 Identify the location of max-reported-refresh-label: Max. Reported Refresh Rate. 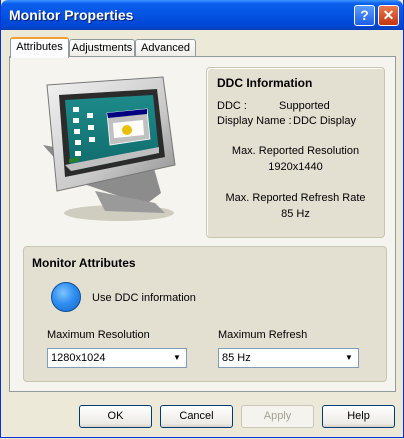
(295, 198).